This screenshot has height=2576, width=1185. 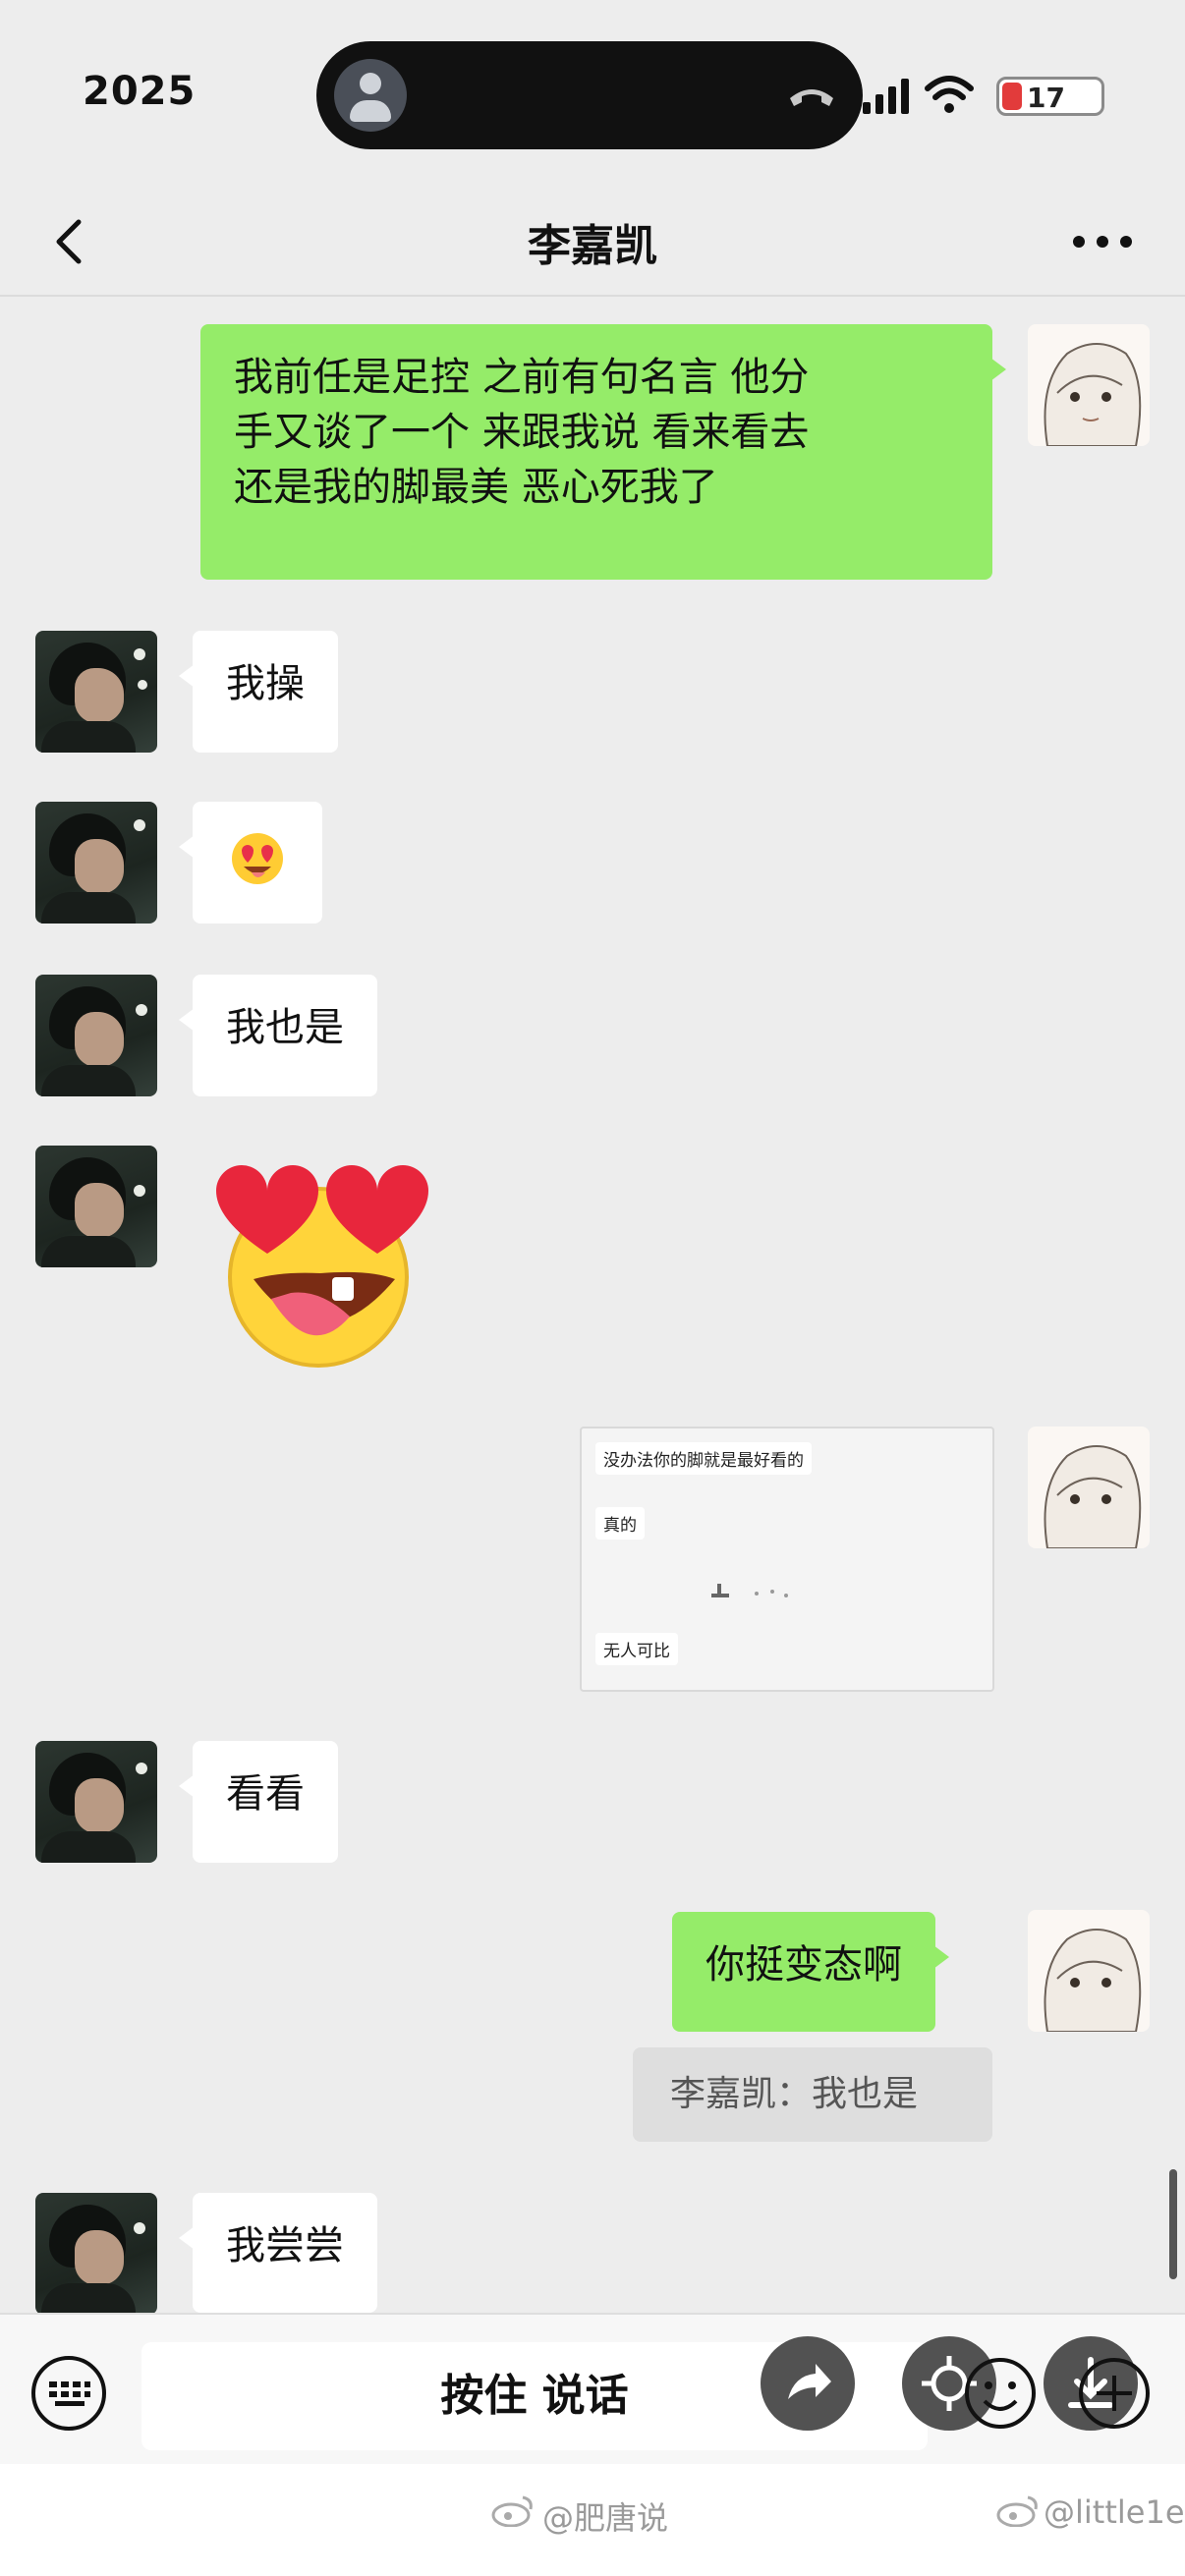 I want to click on watermark-right: @little1e, so click(x=1115, y=2512).